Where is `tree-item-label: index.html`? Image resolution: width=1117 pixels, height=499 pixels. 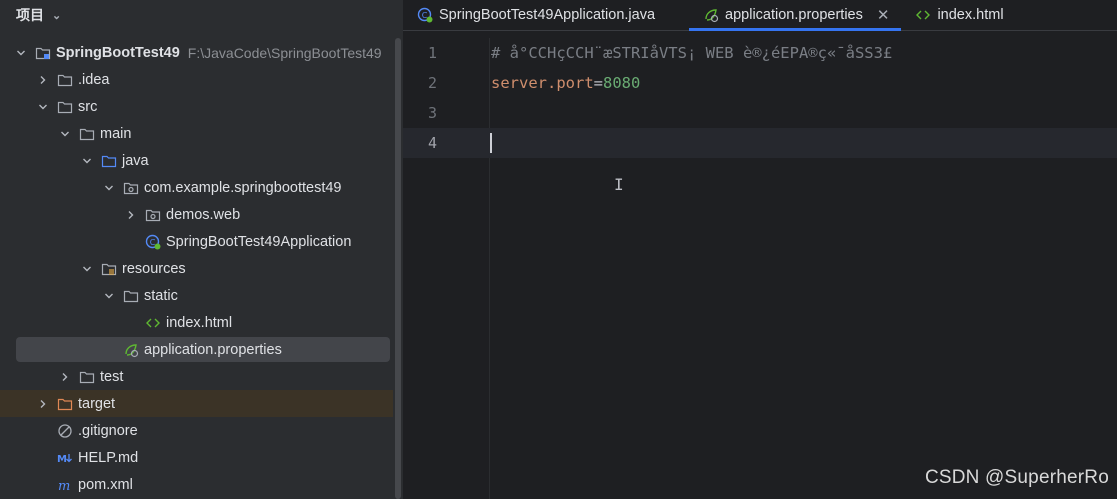 tree-item-label: index.html is located at coordinates (199, 322).